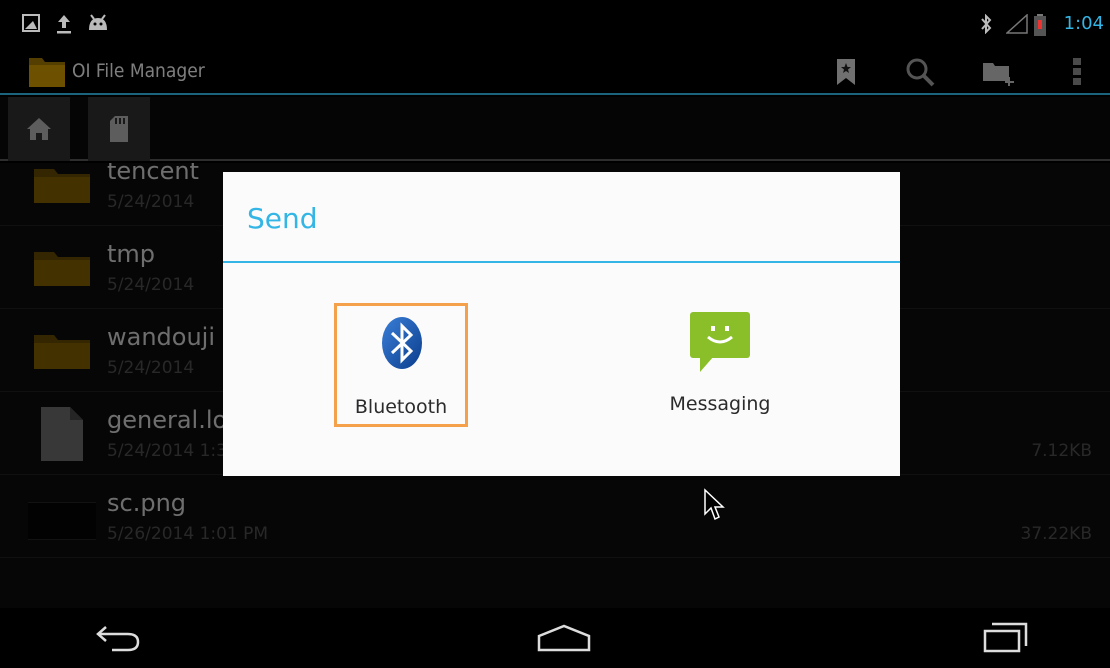  What do you see at coordinates (1017, 24) in the screenshot?
I see `signal-icon` at bounding box center [1017, 24].